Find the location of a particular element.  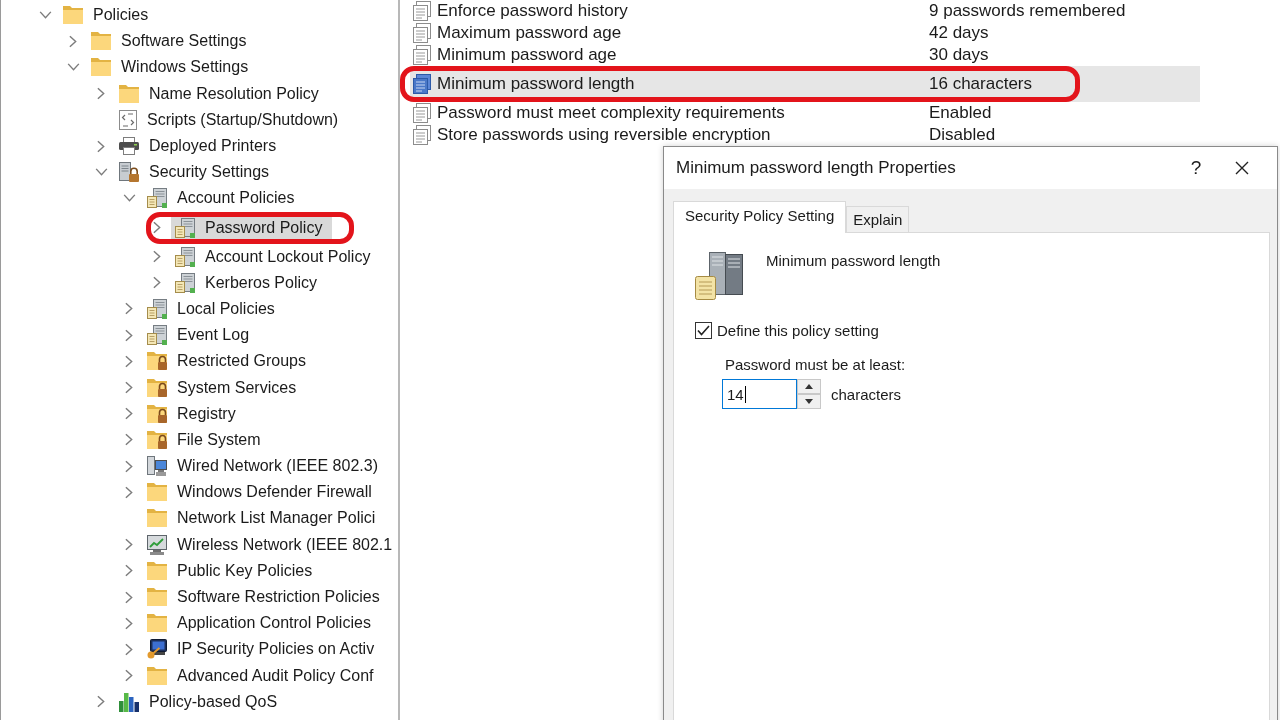

table-cell: Store passwords using reversible encryption is located at coordinates (604, 134).